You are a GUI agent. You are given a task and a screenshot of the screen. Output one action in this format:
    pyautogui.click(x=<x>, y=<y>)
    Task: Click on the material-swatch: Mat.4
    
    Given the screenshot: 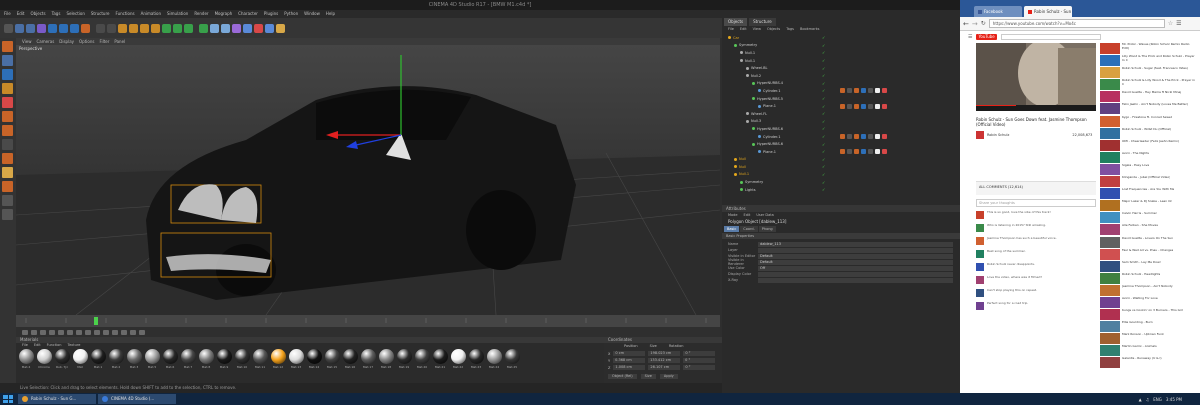 What is the action you would take?
    pyautogui.click(x=26, y=359)
    